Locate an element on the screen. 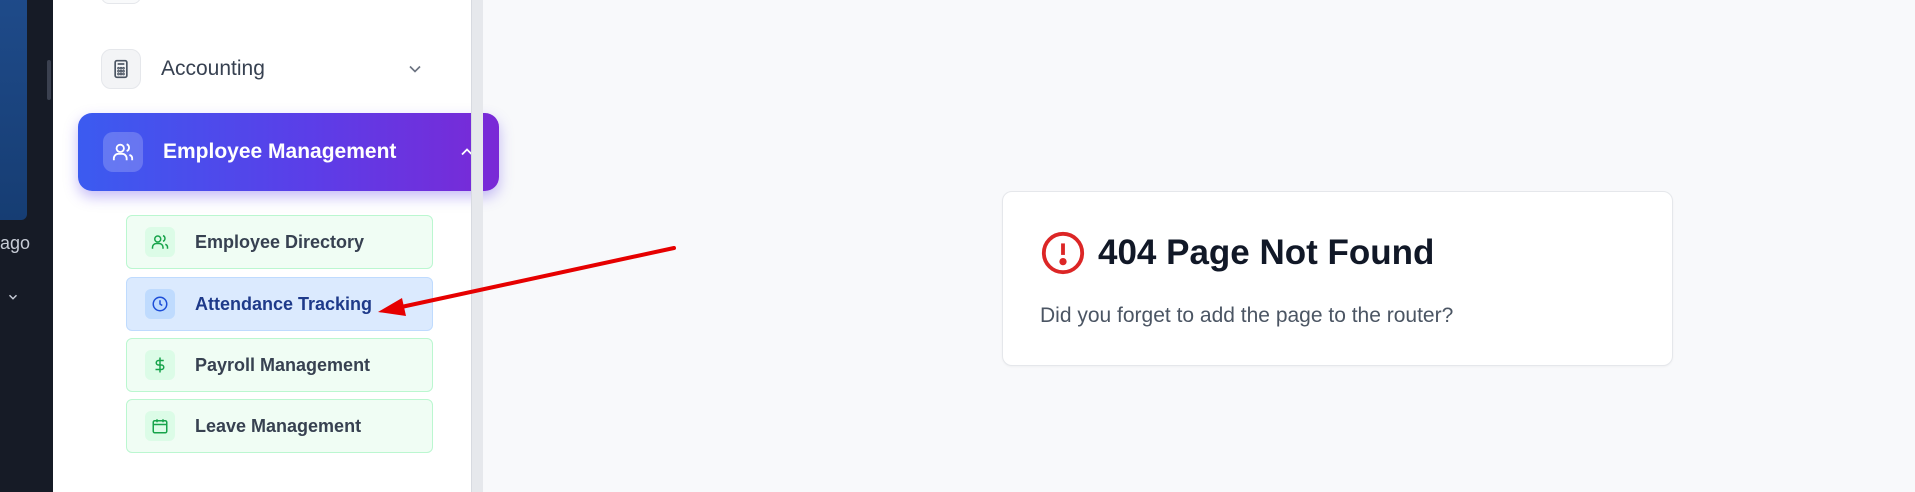 The height and width of the screenshot is (492, 1915). submenu-item-employee-directory: Employee Directory is located at coordinates (279, 242).